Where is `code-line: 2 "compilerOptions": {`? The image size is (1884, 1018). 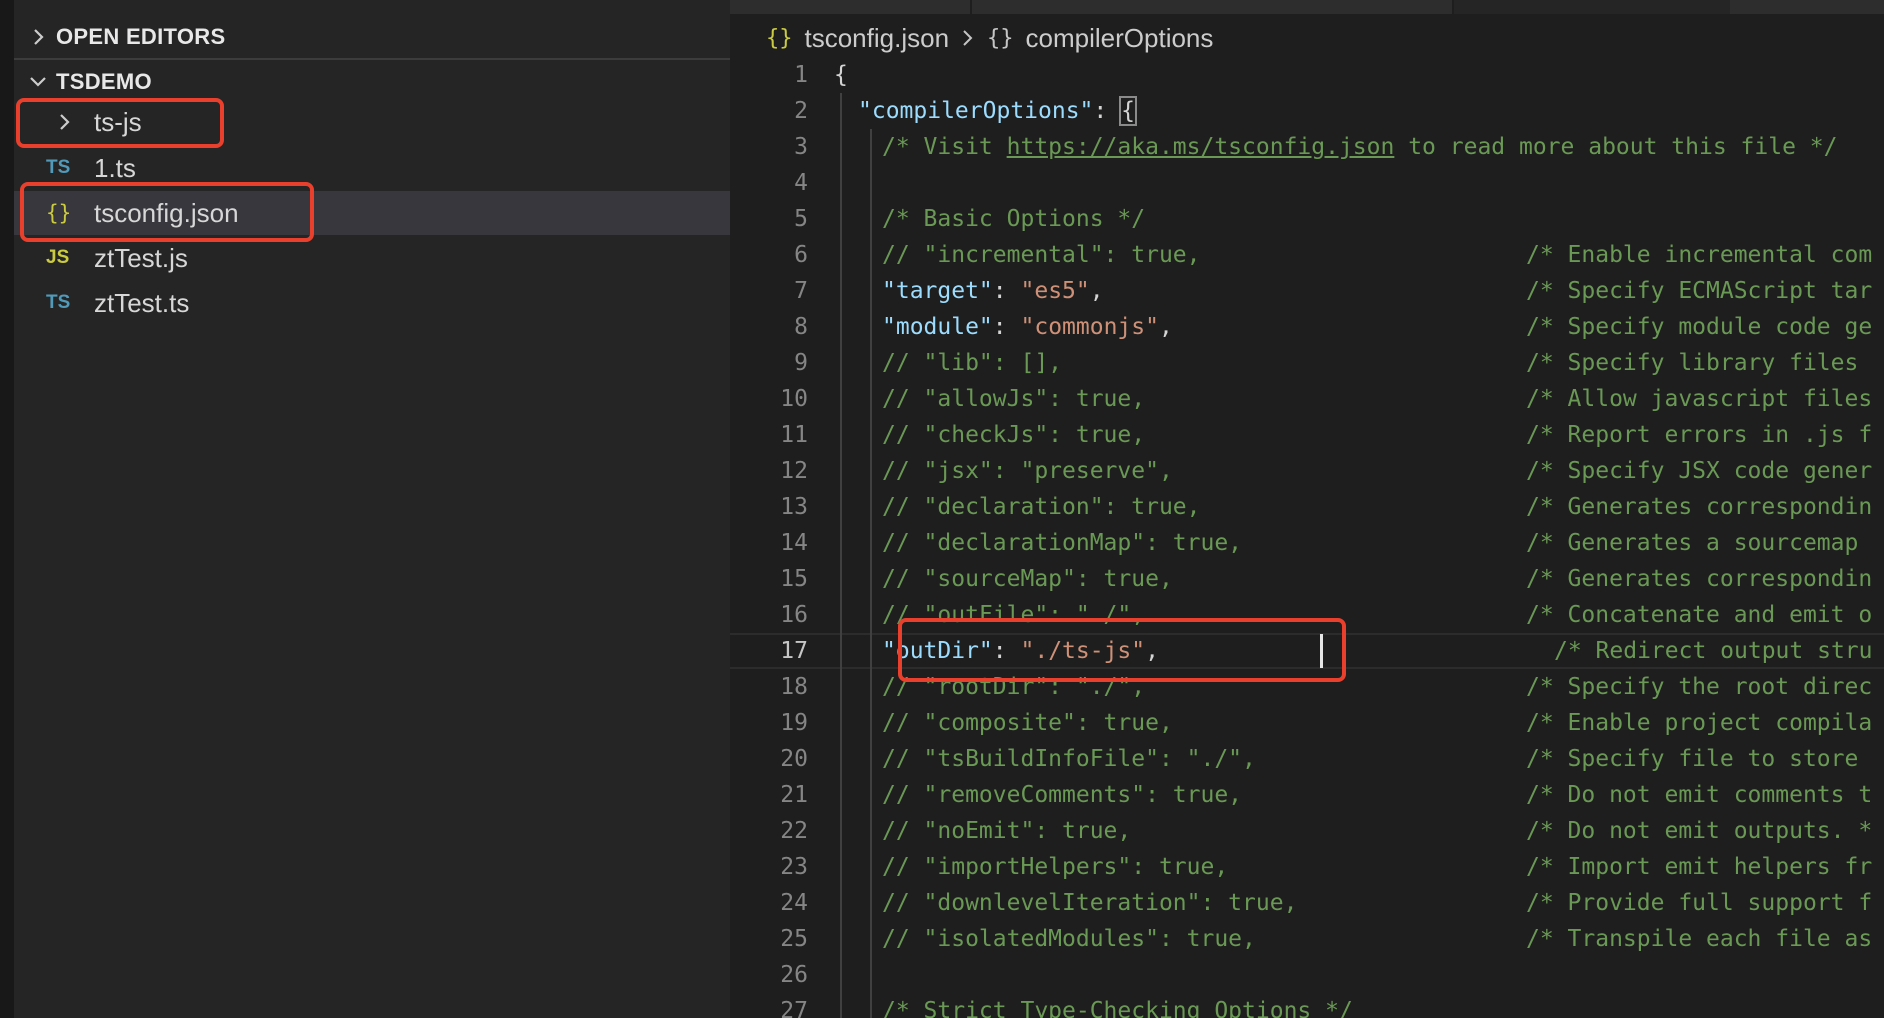 code-line: 2 "compilerOptions": { is located at coordinates (1307, 111).